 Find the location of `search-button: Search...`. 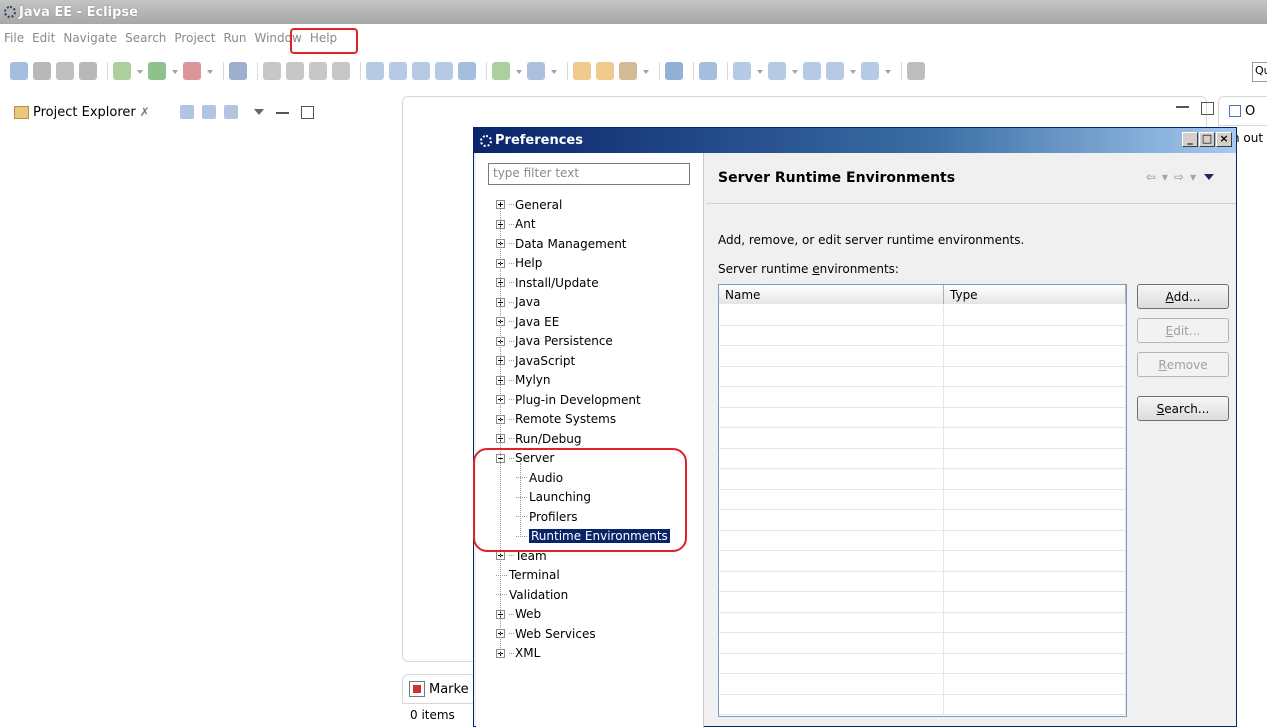

search-button: Search... is located at coordinates (1183, 408).